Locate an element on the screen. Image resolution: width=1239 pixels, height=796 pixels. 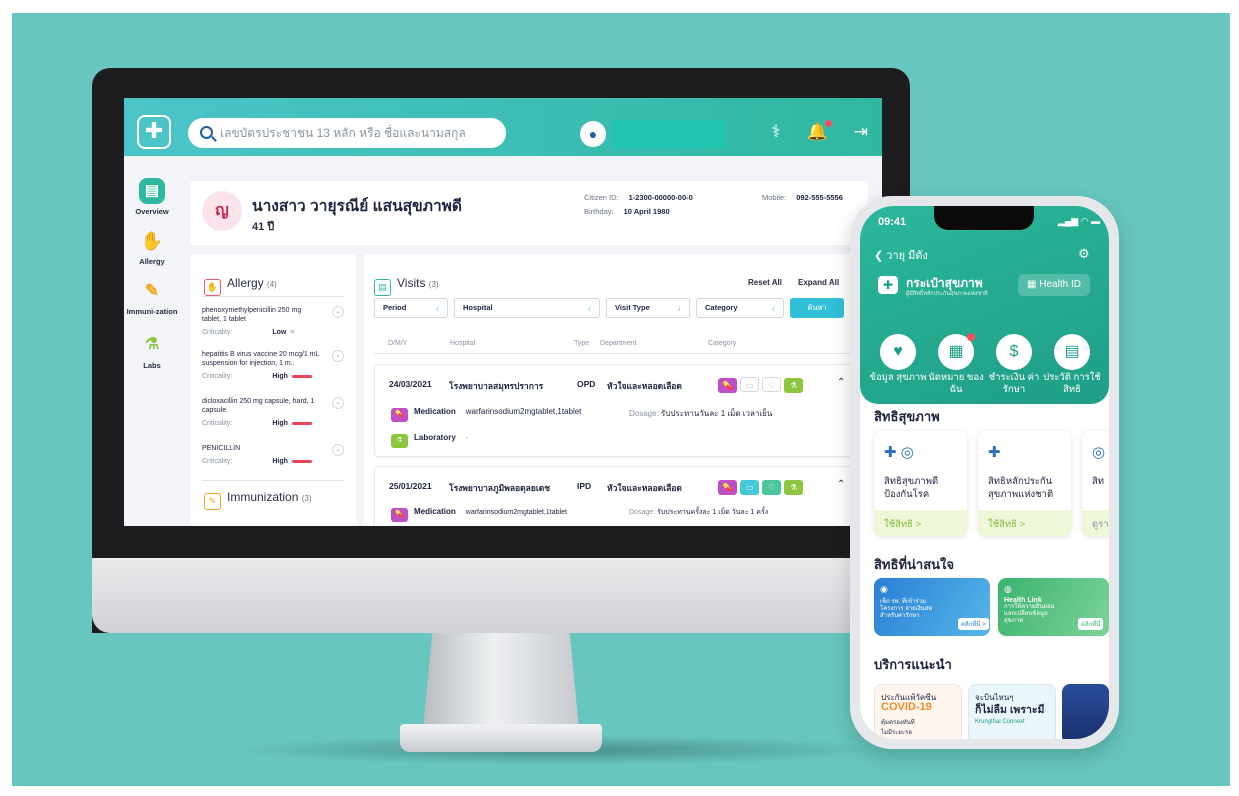
sidebar-item-labs: ⚗ Labs is located at coordinates (152, 351).